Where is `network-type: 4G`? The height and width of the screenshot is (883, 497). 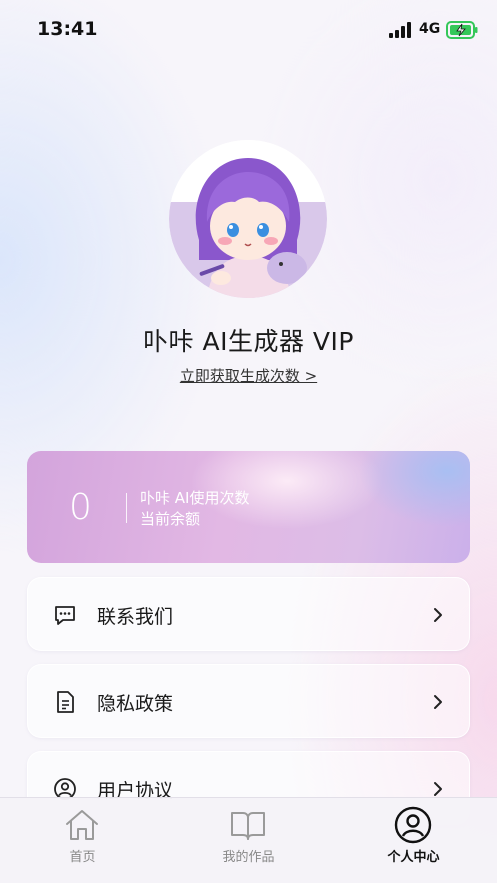 network-type: 4G is located at coordinates (430, 29).